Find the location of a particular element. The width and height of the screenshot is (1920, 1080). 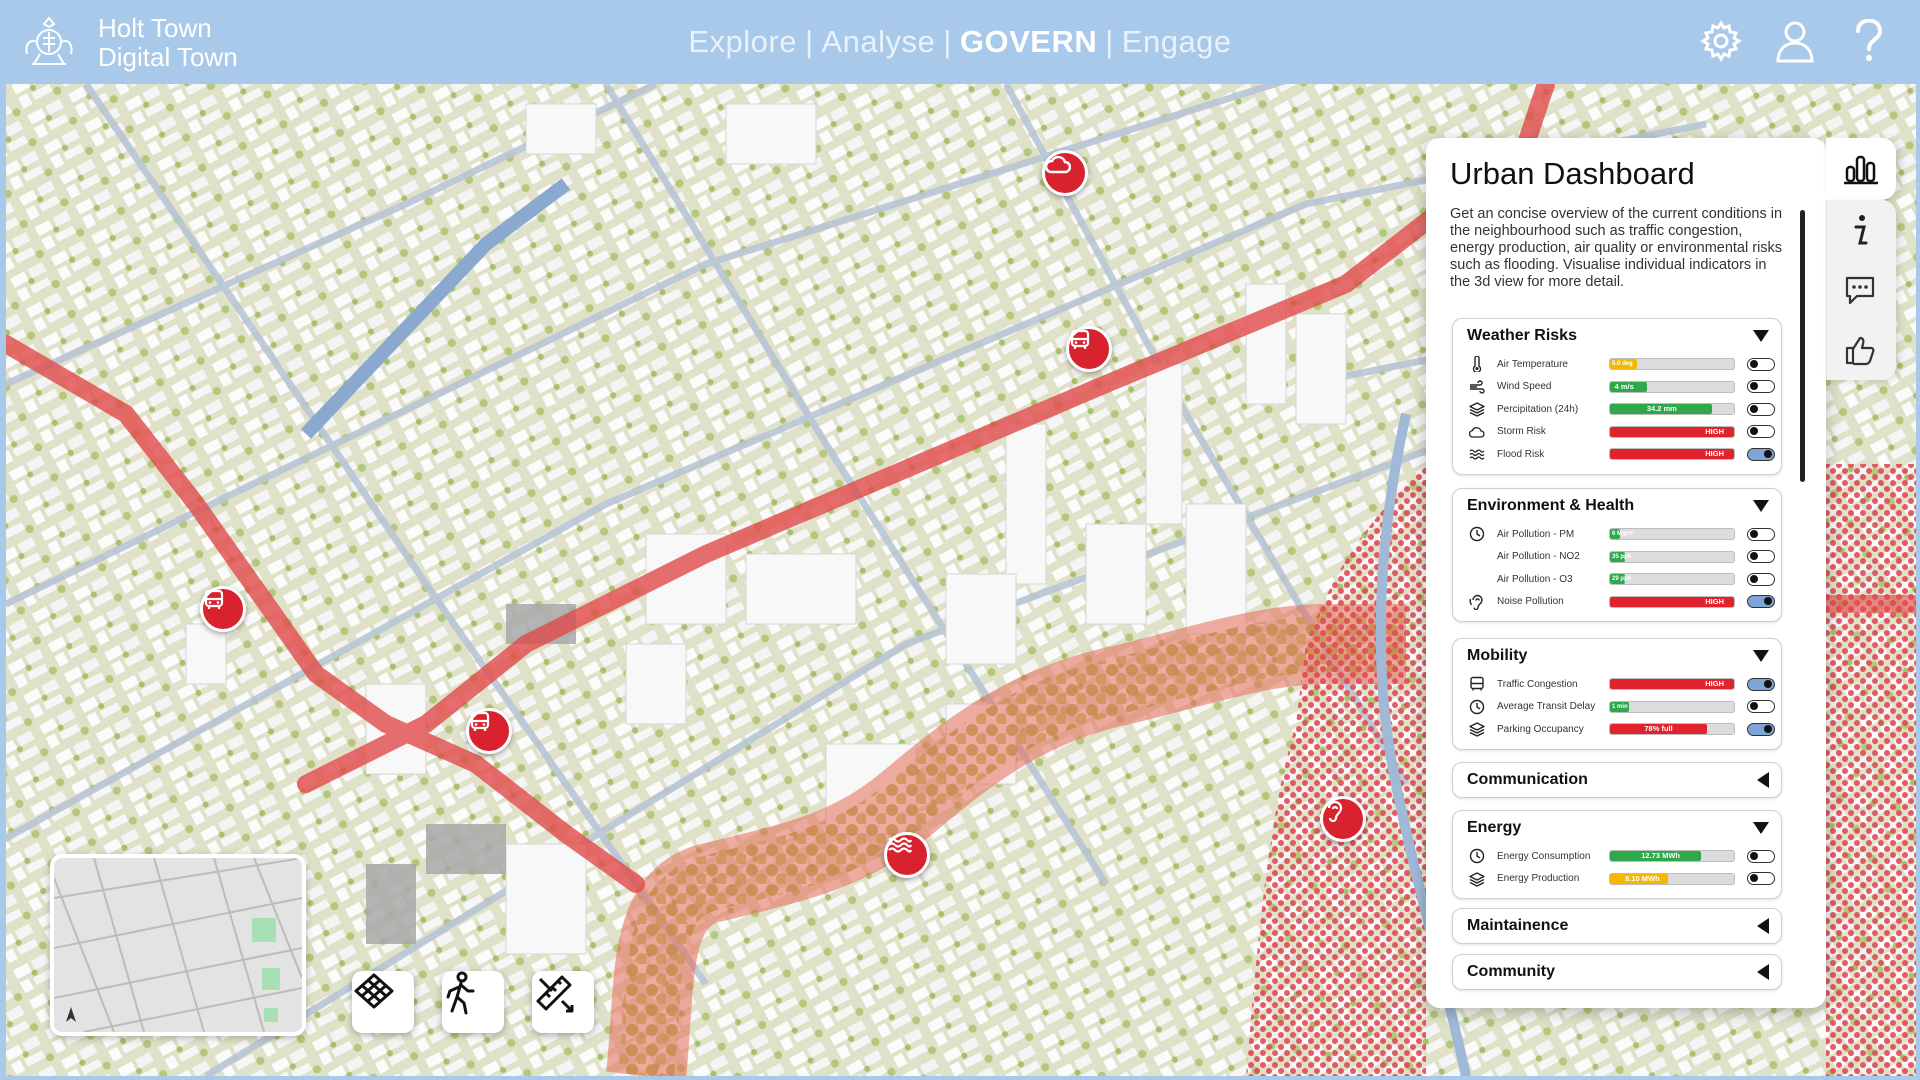

measure-tool-button is located at coordinates (563, 1002).